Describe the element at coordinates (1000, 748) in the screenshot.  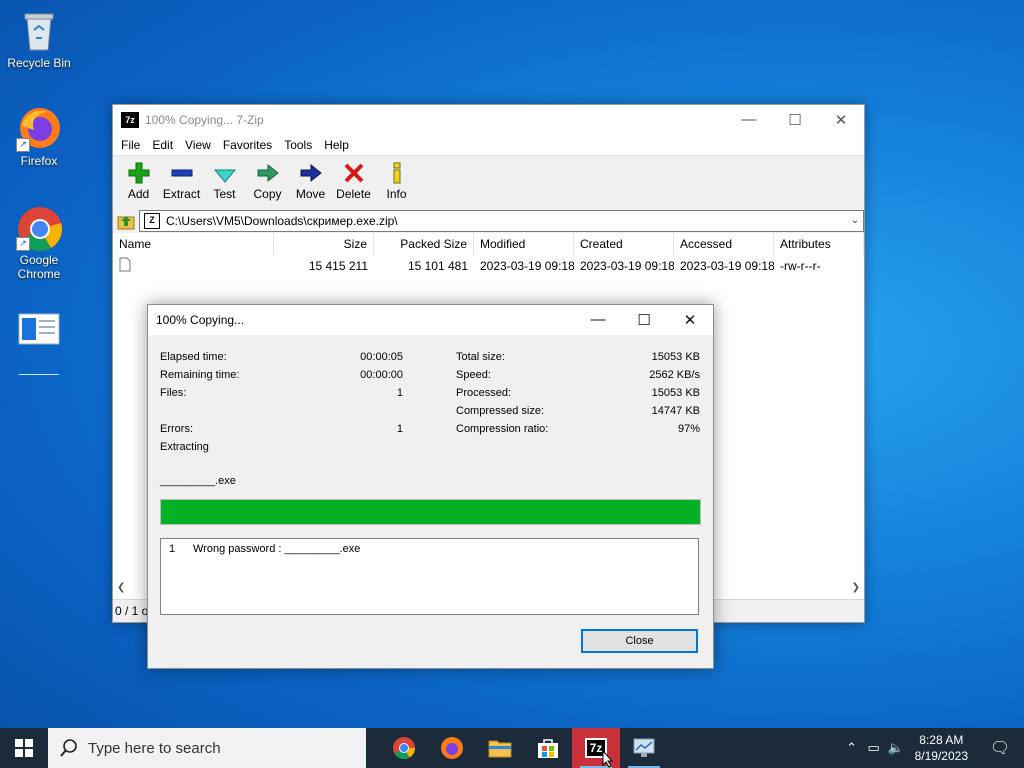
I see `notification-icon: 🗨` at that location.